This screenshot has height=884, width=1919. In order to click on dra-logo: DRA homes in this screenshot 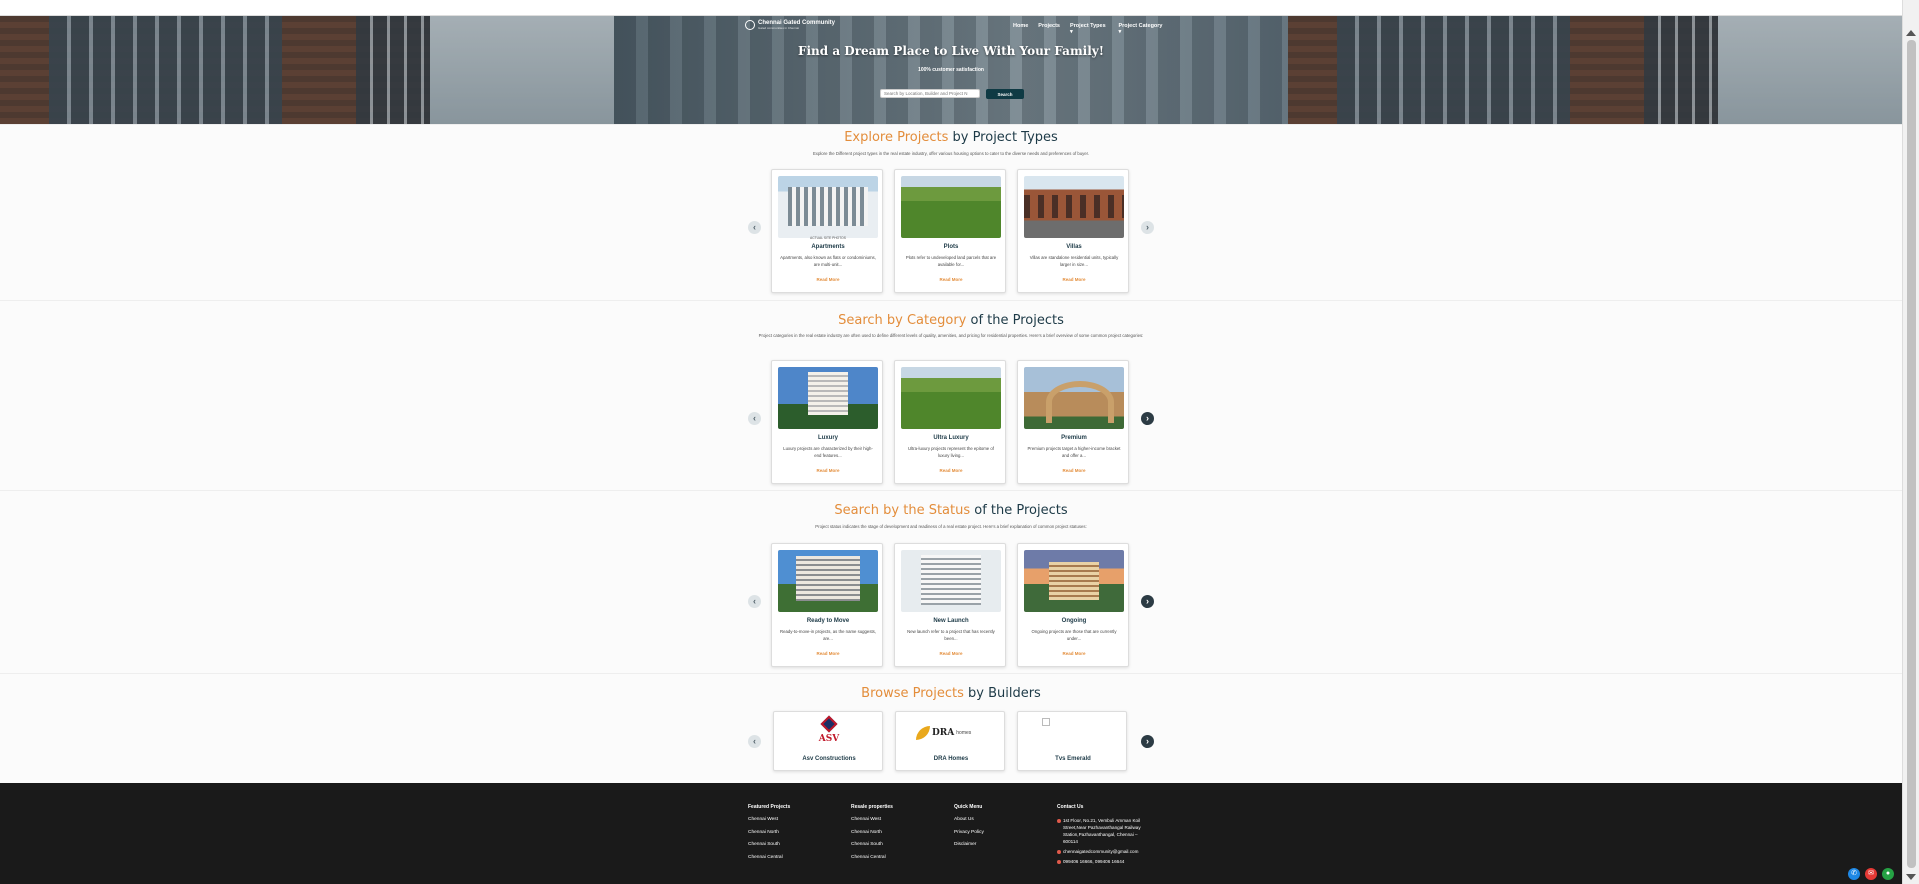, I will do `click(943, 733)`.